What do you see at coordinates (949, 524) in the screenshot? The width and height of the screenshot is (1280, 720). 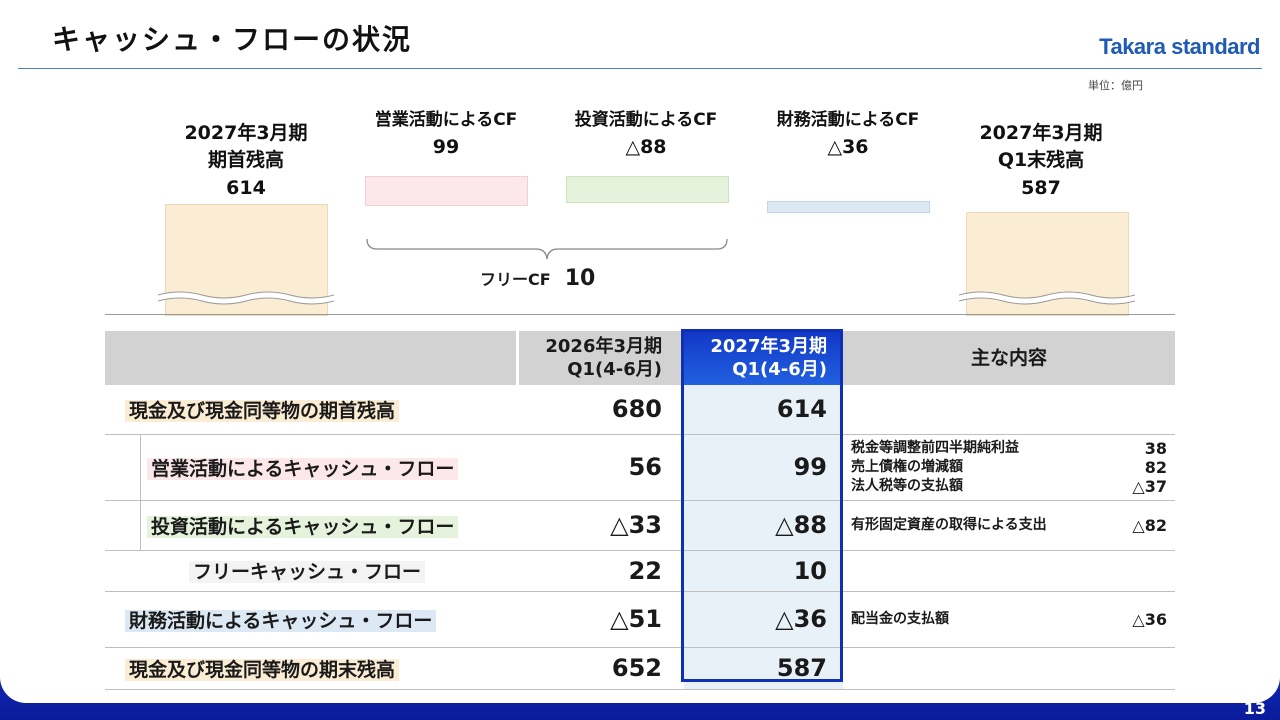 I see `note-text: 有形固定資産の取得による支出` at bounding box center [949, 524].